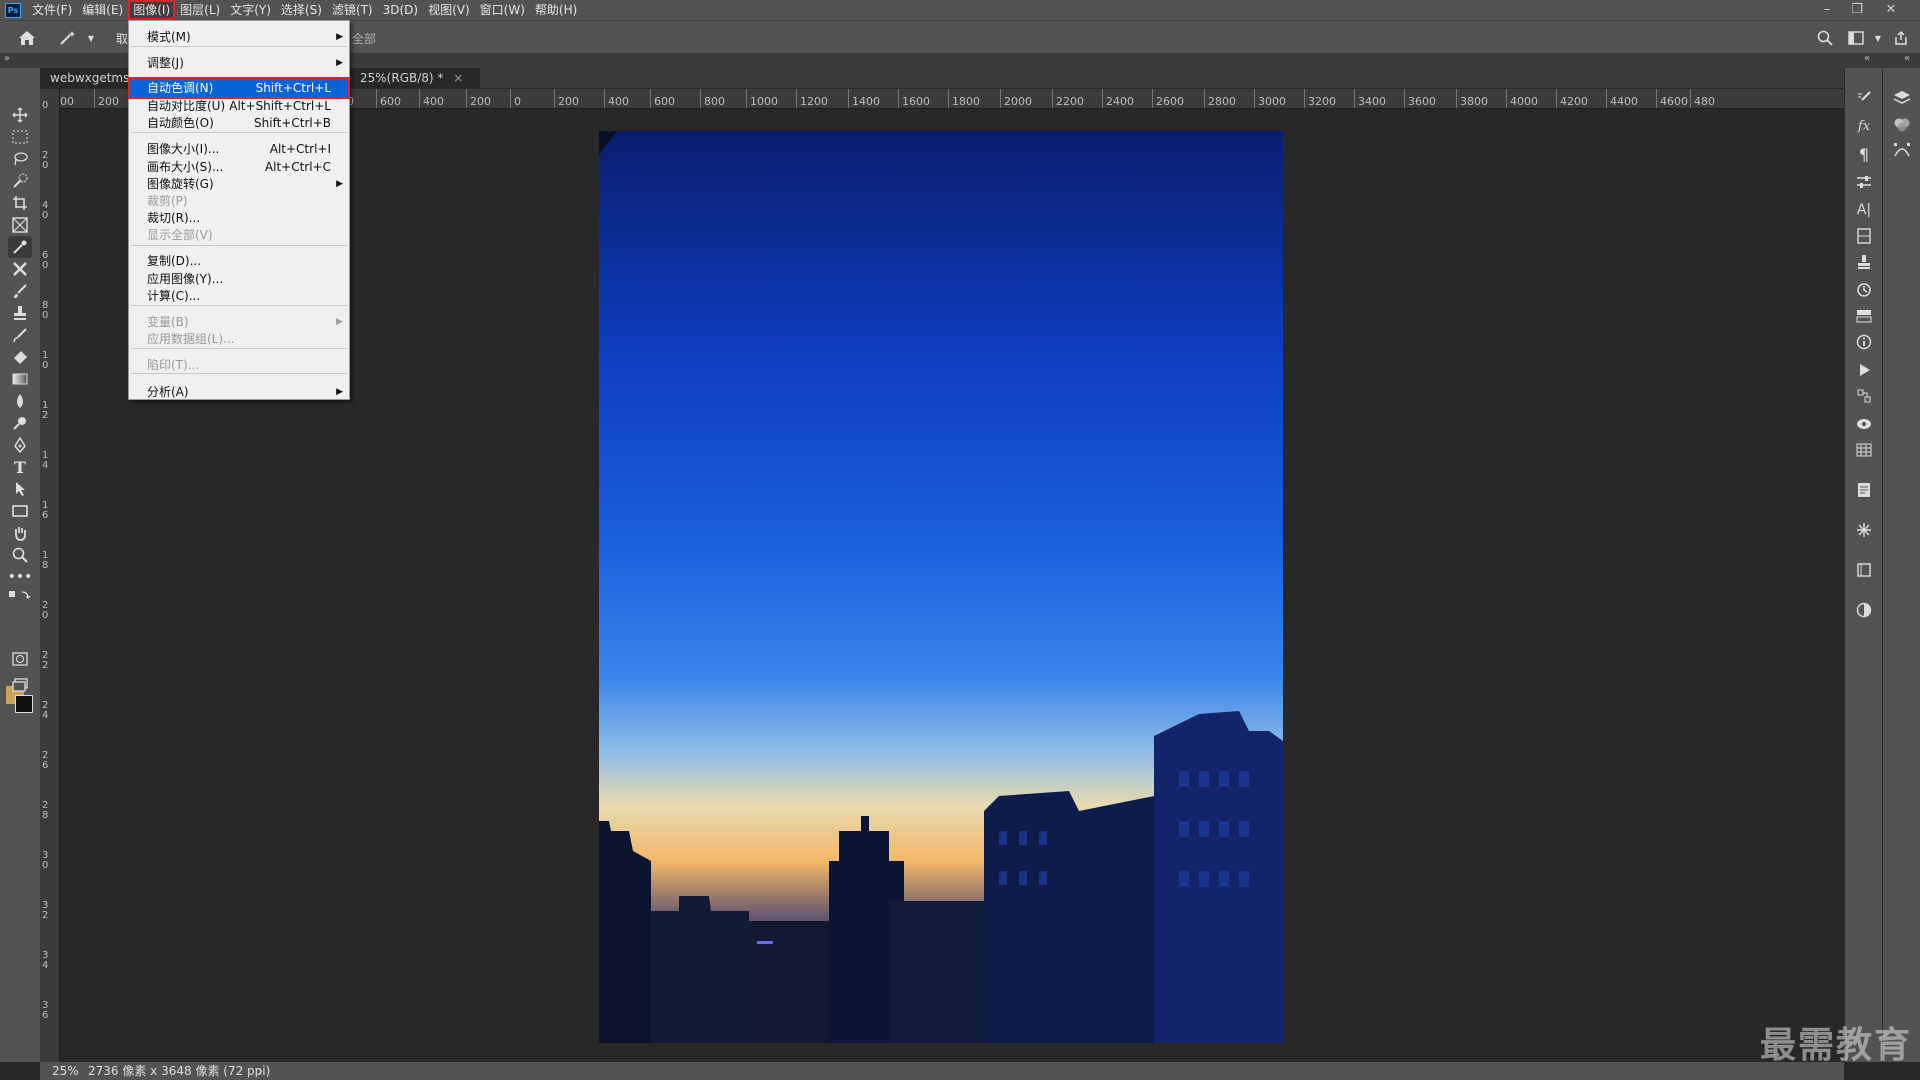 The height and width of the screenshot is (1080, 1920). Describe the element at coordinates (20, 203) in the screenshot. I see `crop-tool-icon` at that location.